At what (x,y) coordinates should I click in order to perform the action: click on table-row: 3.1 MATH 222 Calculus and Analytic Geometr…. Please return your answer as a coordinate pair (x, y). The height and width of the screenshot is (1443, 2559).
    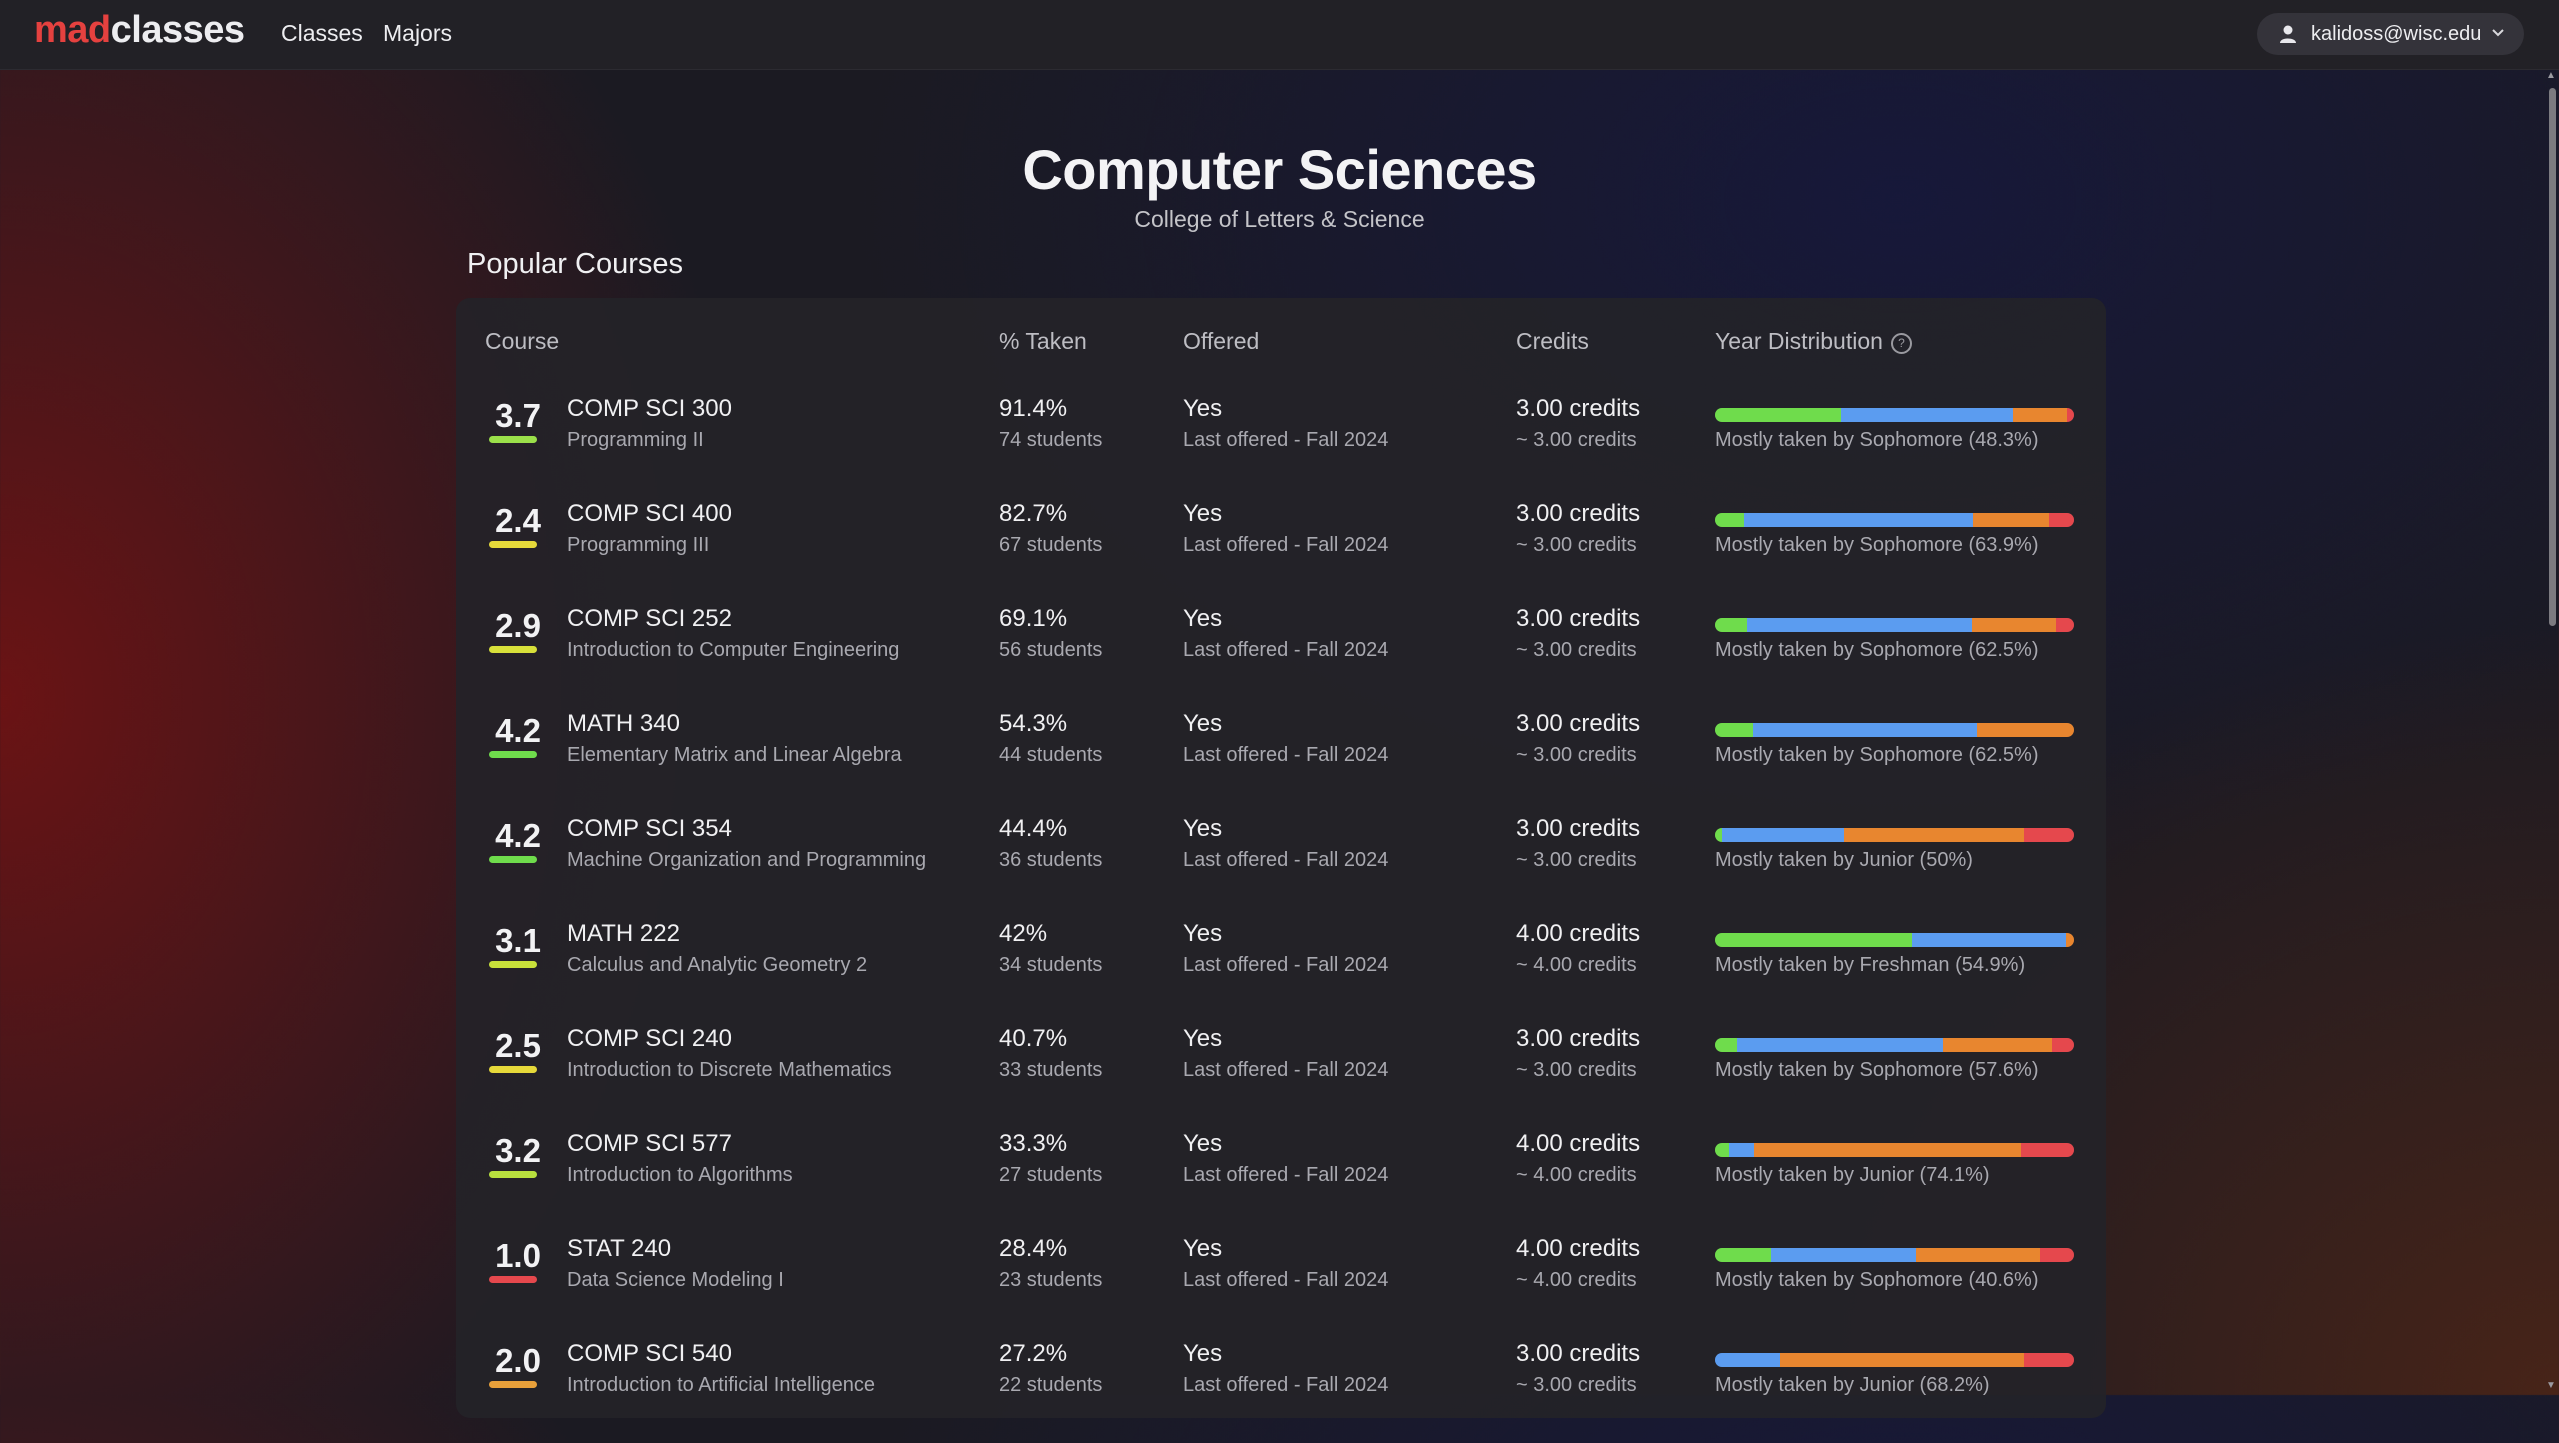
    Looking at the image, I should click on (1281, 970).